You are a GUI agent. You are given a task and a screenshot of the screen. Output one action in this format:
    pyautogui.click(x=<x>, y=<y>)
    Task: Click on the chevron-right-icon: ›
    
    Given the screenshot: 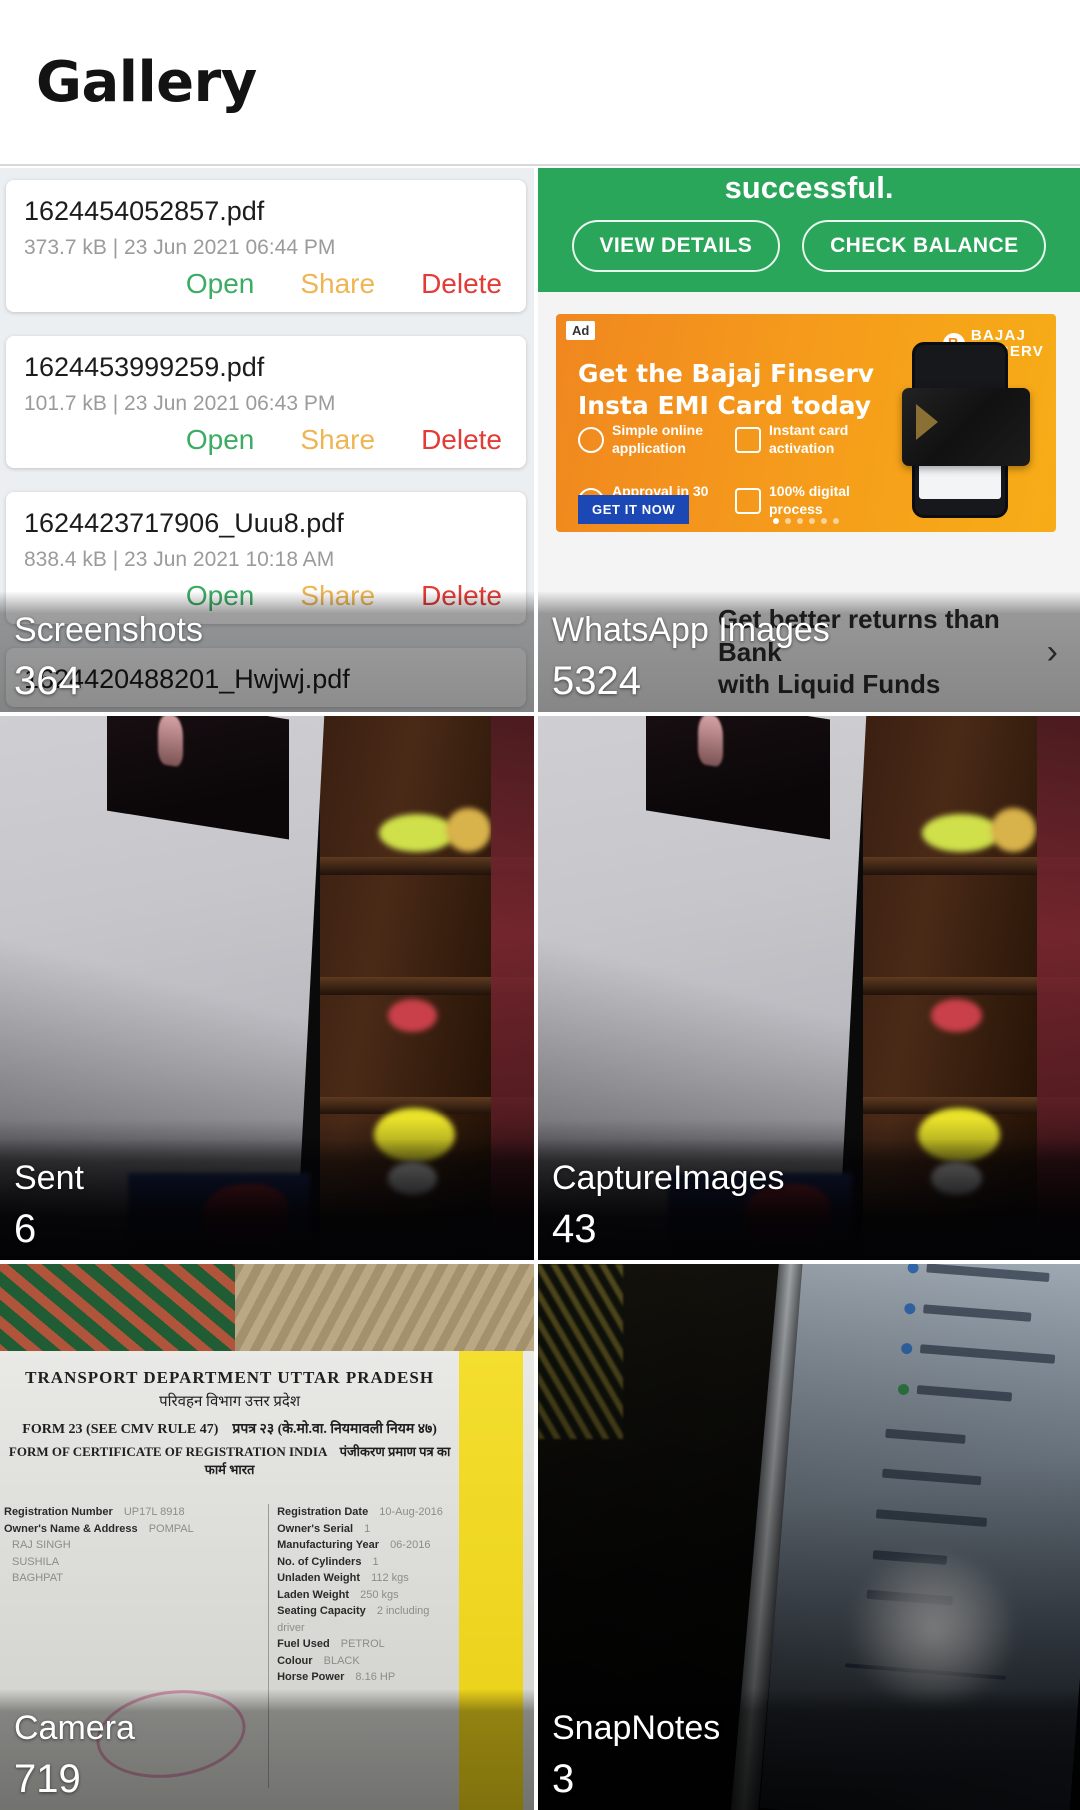 What is the action you would take?
    pyautogui.click(x=1052, y=652)
    